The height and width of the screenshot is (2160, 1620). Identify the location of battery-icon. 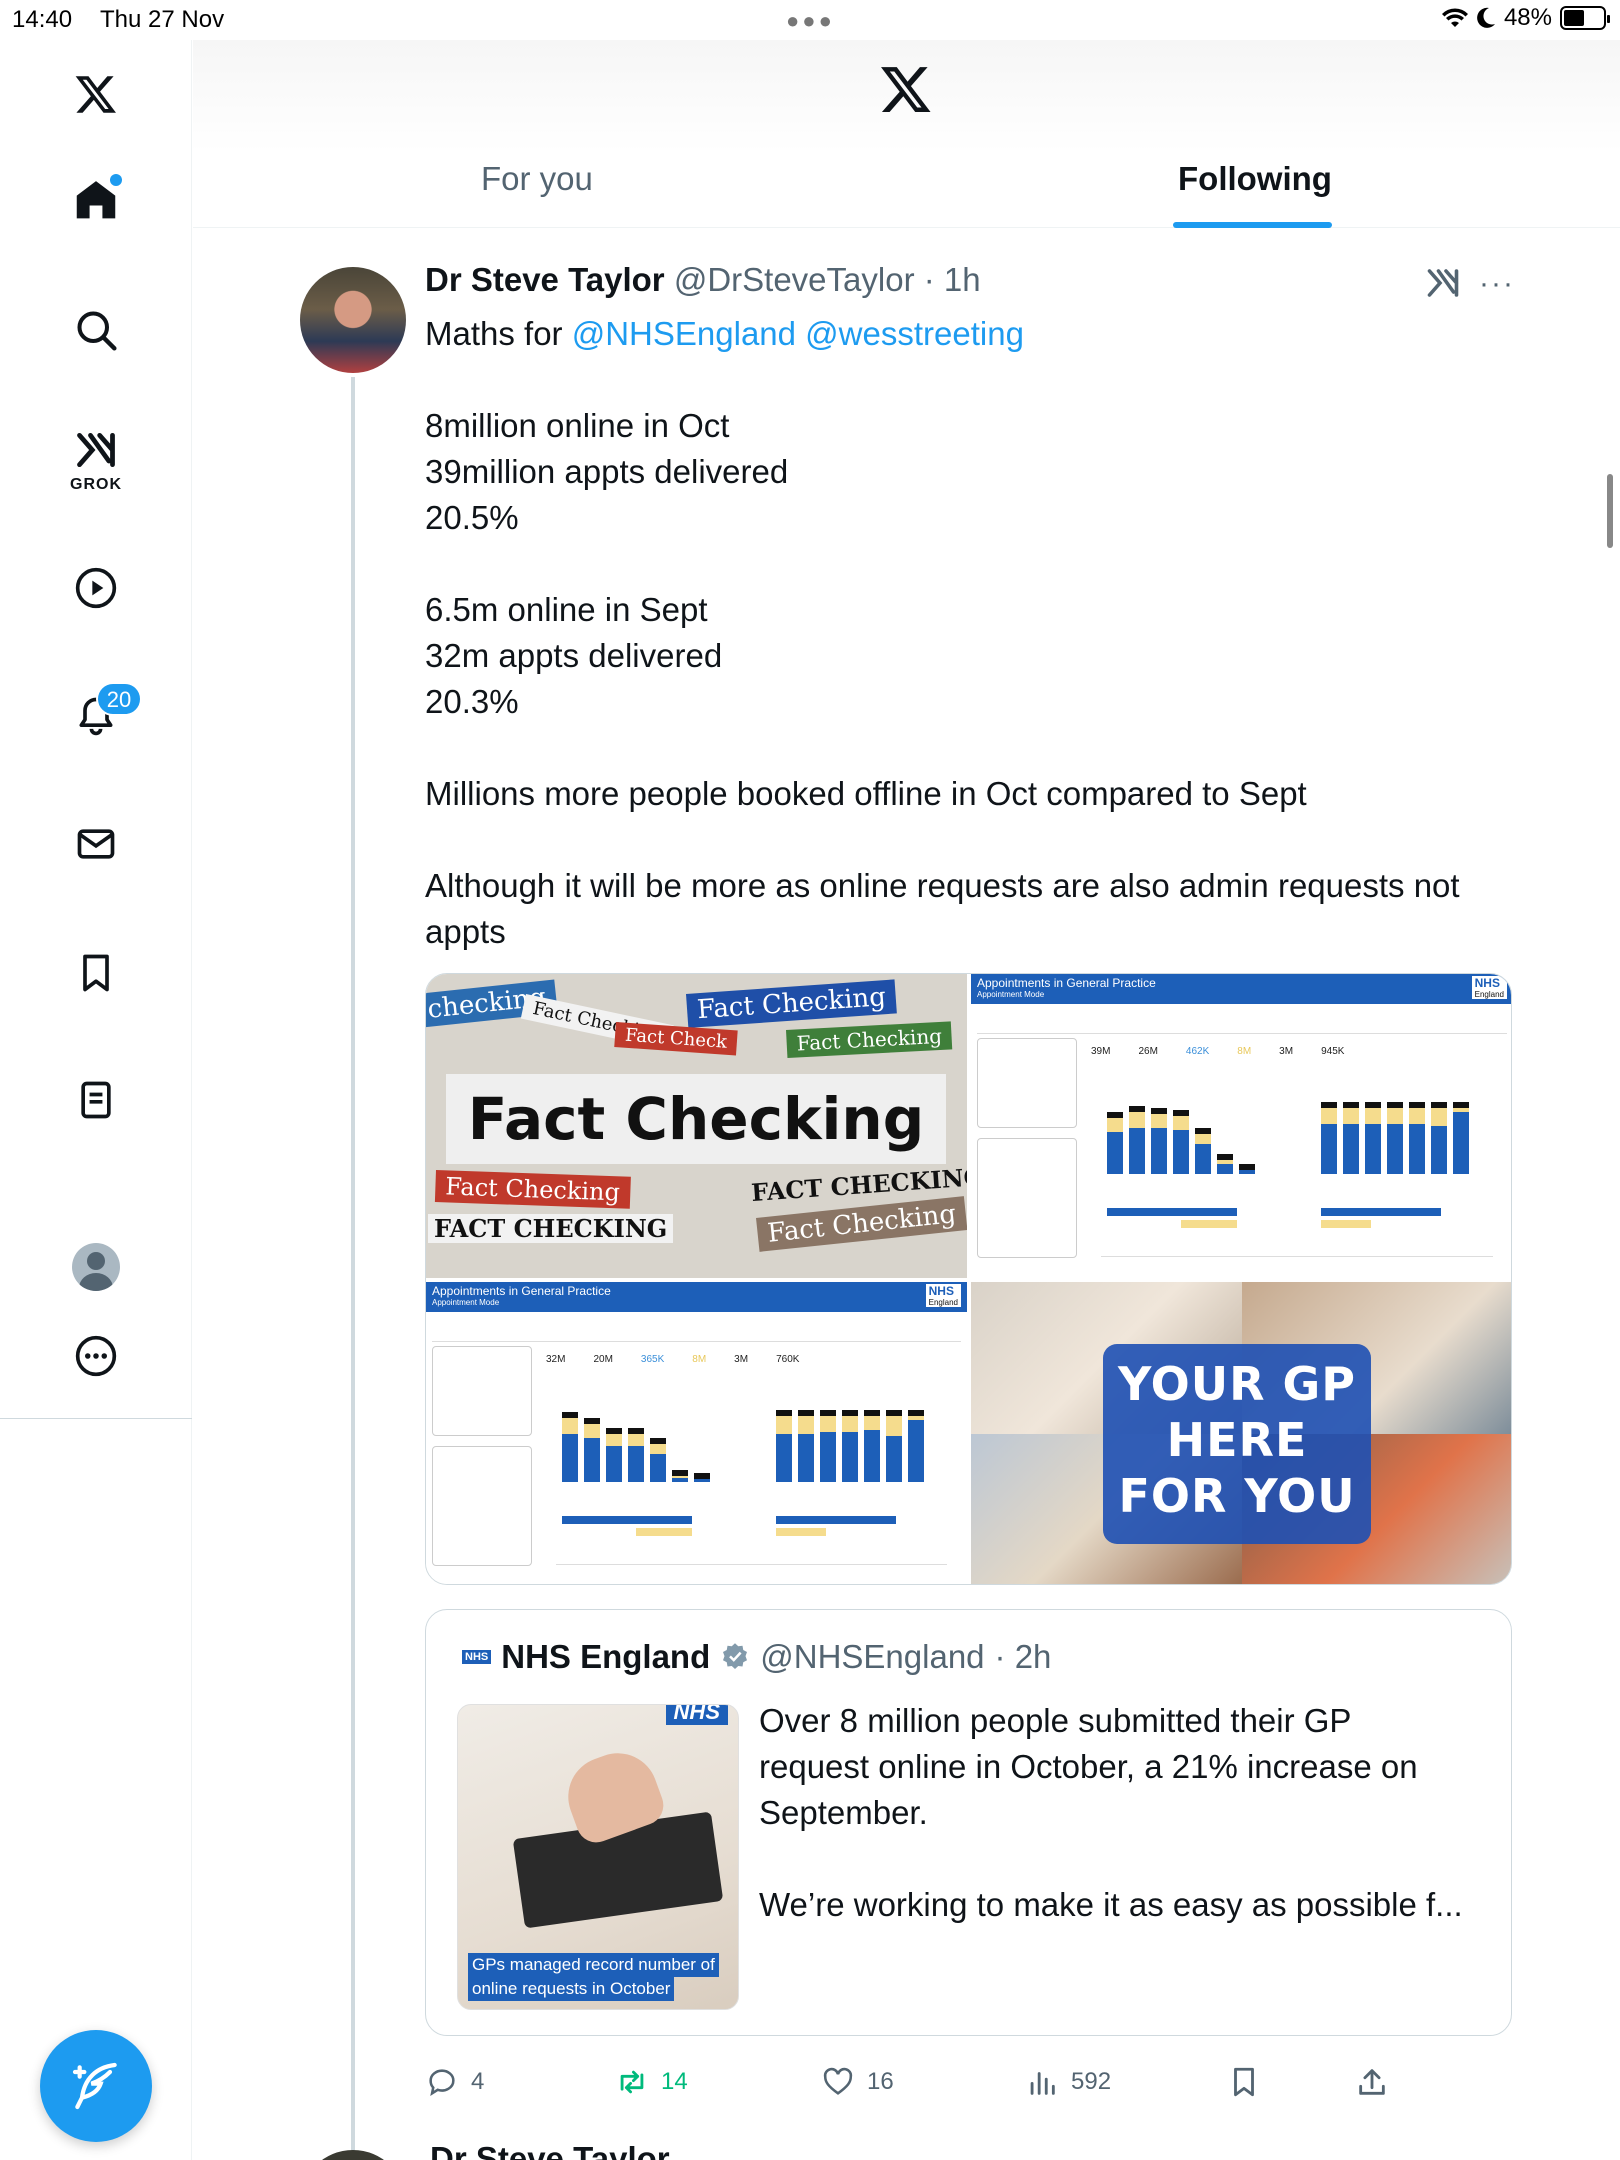
(1585, 18).